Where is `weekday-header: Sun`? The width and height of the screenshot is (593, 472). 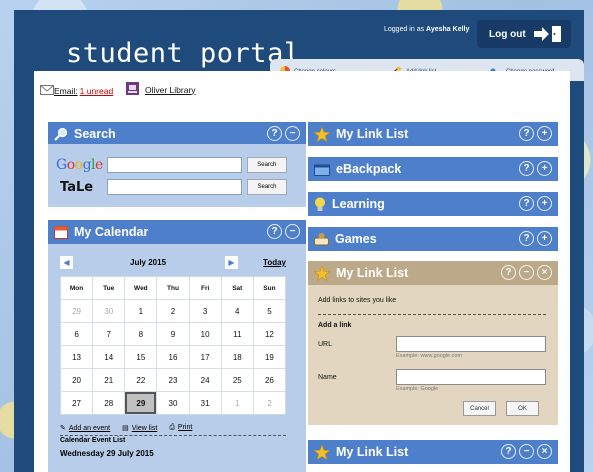 weekday-header: Sun is located at coordinates (269, 288).